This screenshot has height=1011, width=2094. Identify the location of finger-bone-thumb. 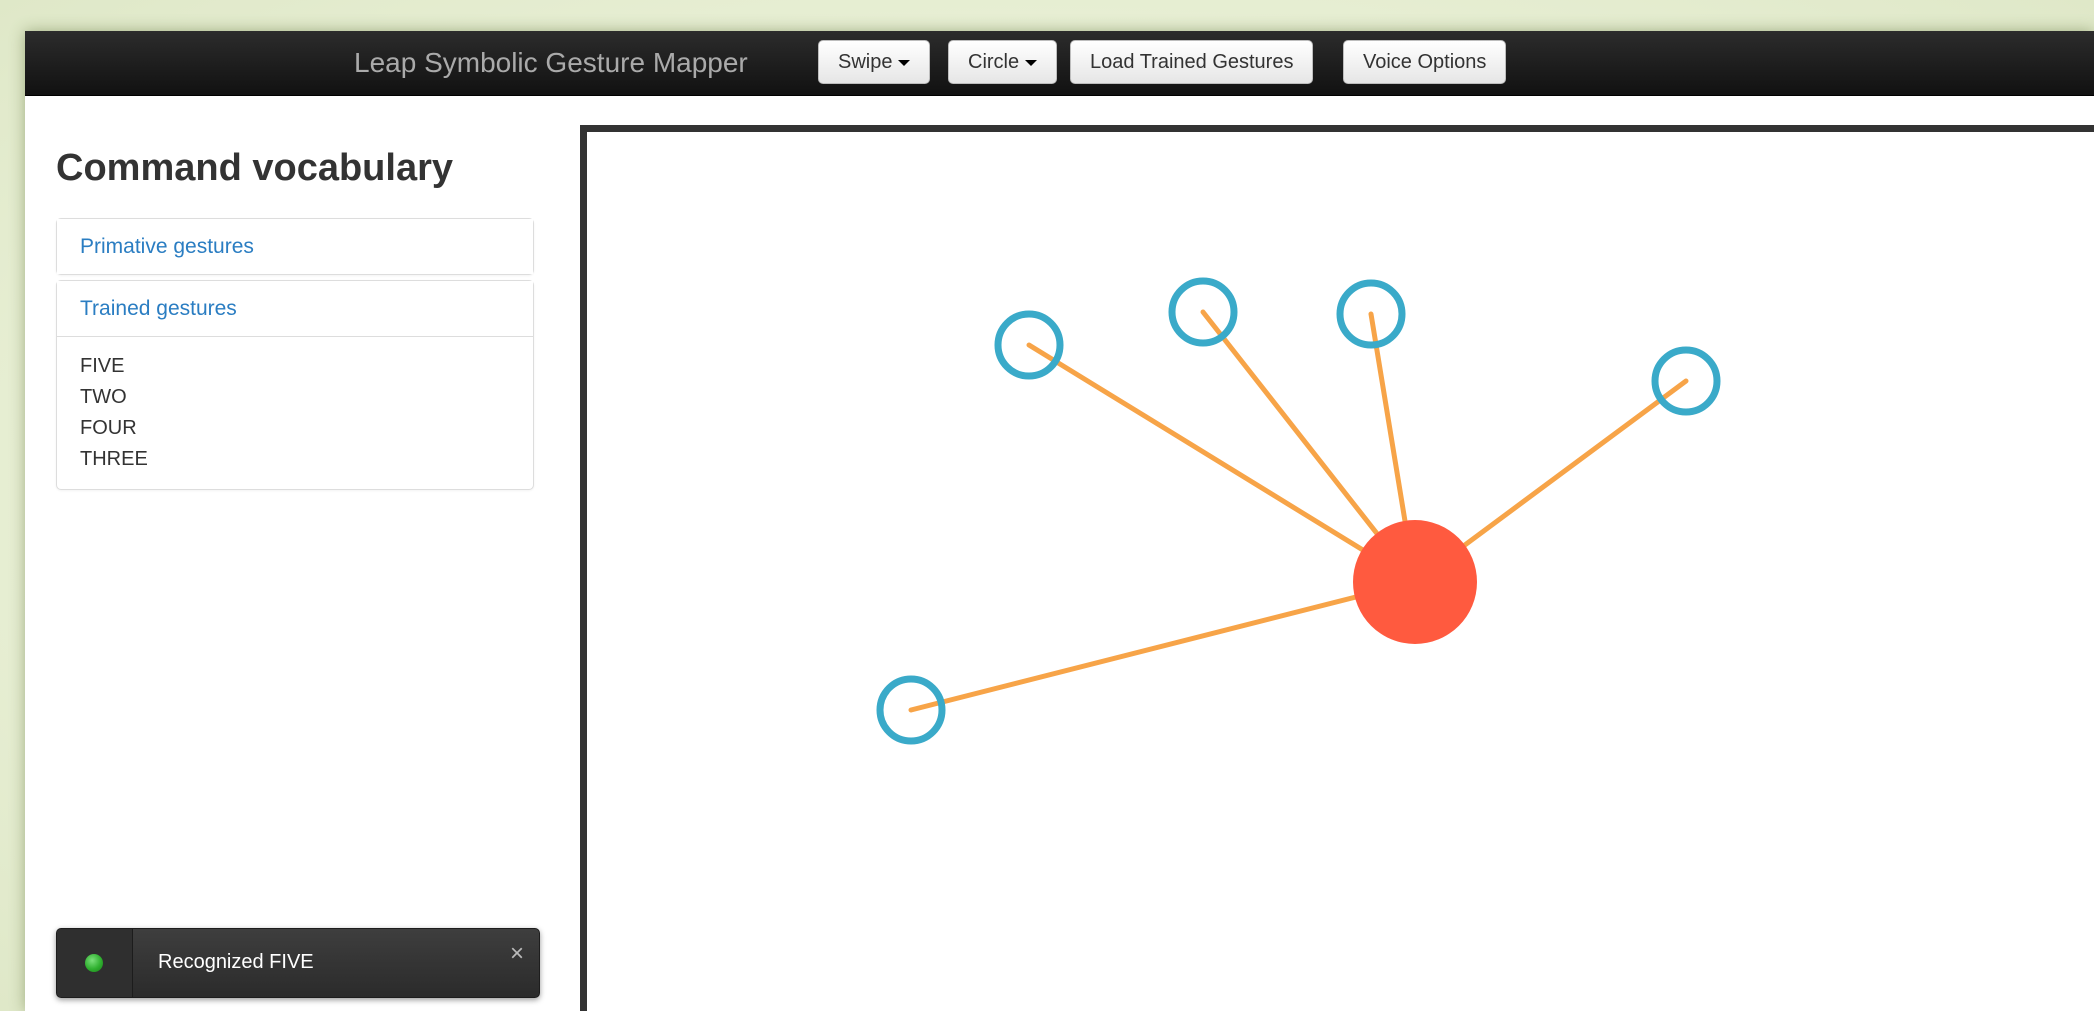
(1163, 646).